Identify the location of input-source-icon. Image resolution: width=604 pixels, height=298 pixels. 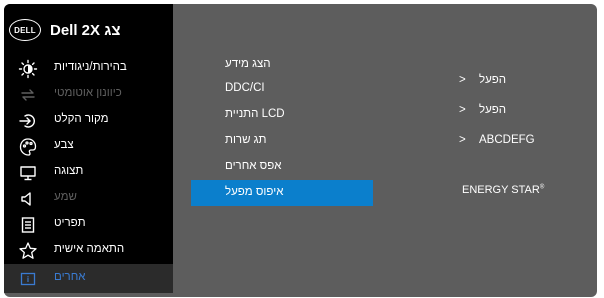
(27, 121).